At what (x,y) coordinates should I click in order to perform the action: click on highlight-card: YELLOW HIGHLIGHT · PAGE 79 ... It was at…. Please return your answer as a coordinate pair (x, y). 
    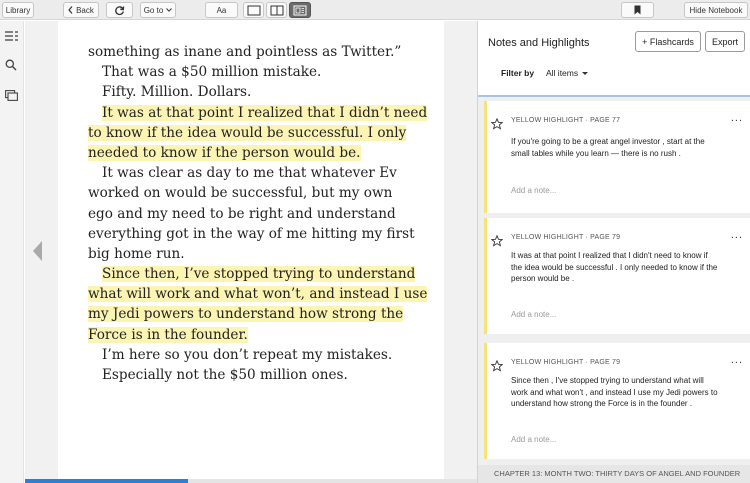
    Looking at the image, I should click on (617, 276).